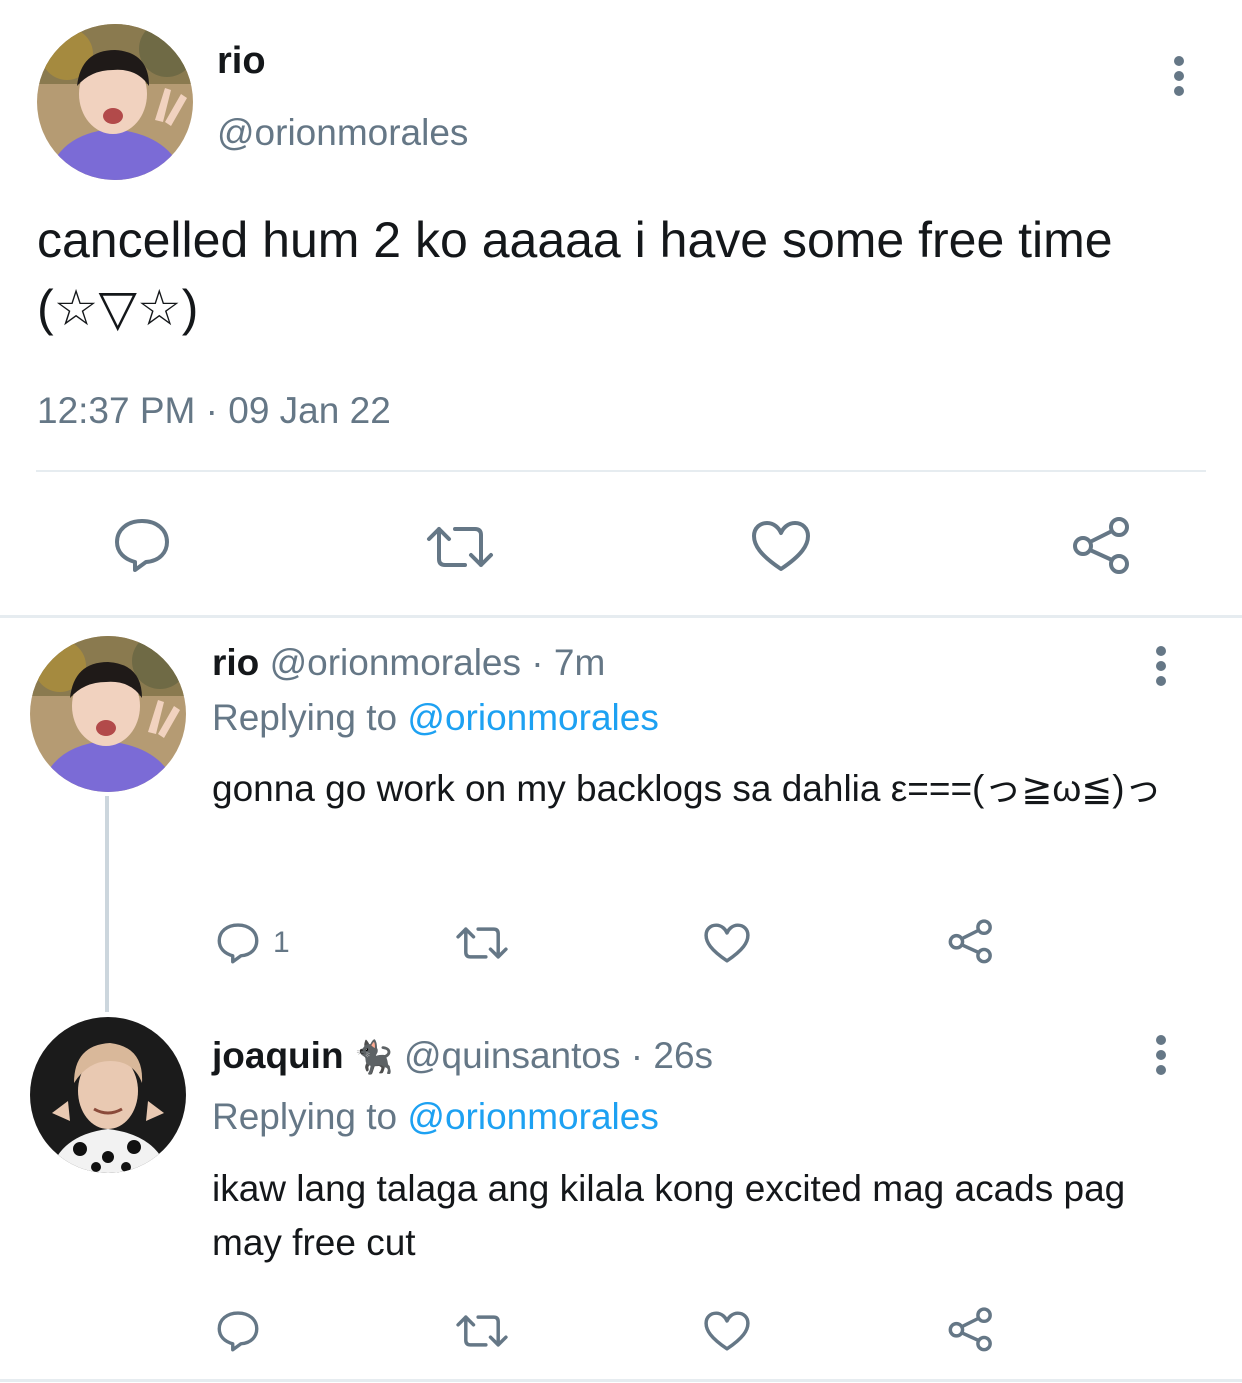 The image size is (1242, 1383). Describe the element at coordinates (278, 1055) in the screenshot. I see `reply-author-name: joaquin` at that location.